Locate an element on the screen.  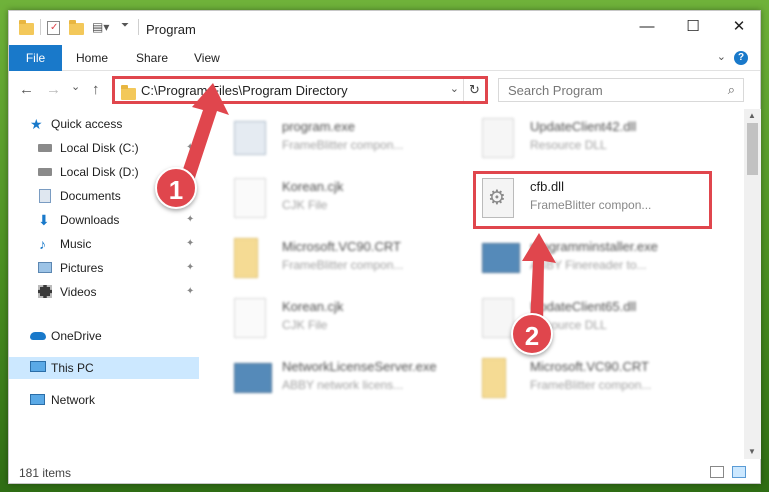
step-1-badge: 1 is located at coordinates (176, 188).